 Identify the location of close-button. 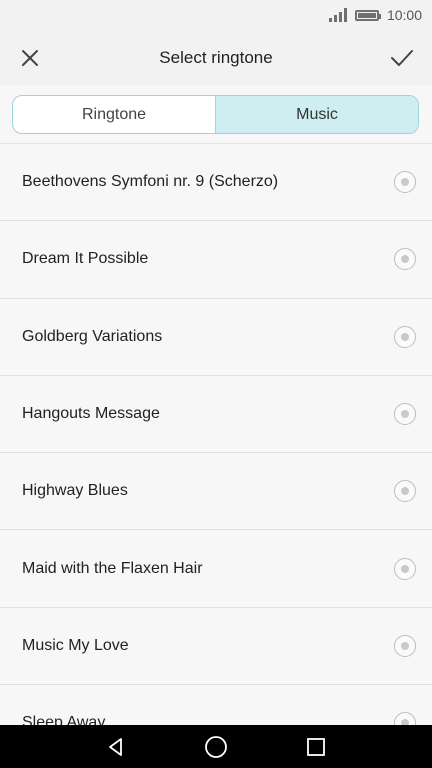
(30, 57).